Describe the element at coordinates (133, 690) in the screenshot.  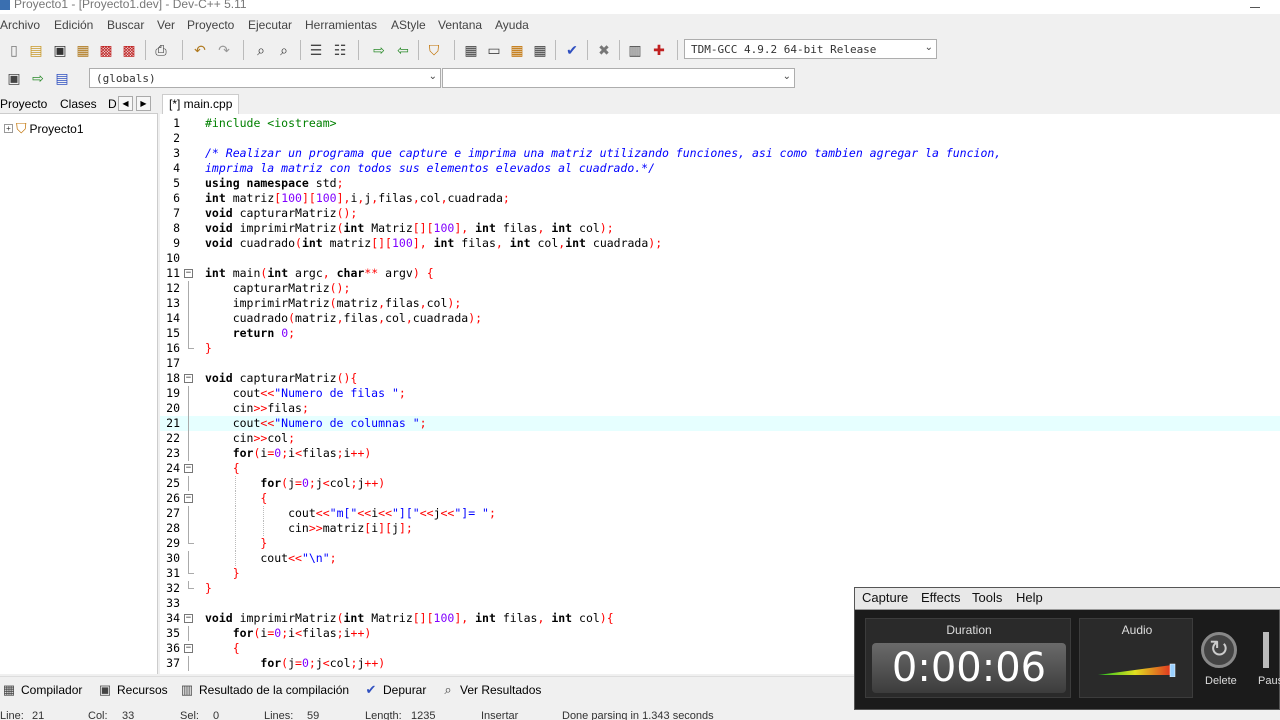
I see `tab-recursos: ▣ Recursos` at that location.